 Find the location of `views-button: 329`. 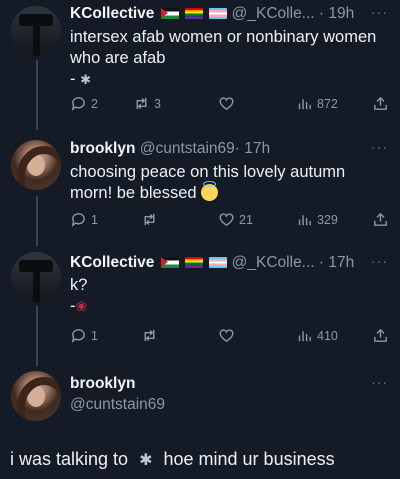

views-button: 329 is located at coordinates (317, 219).